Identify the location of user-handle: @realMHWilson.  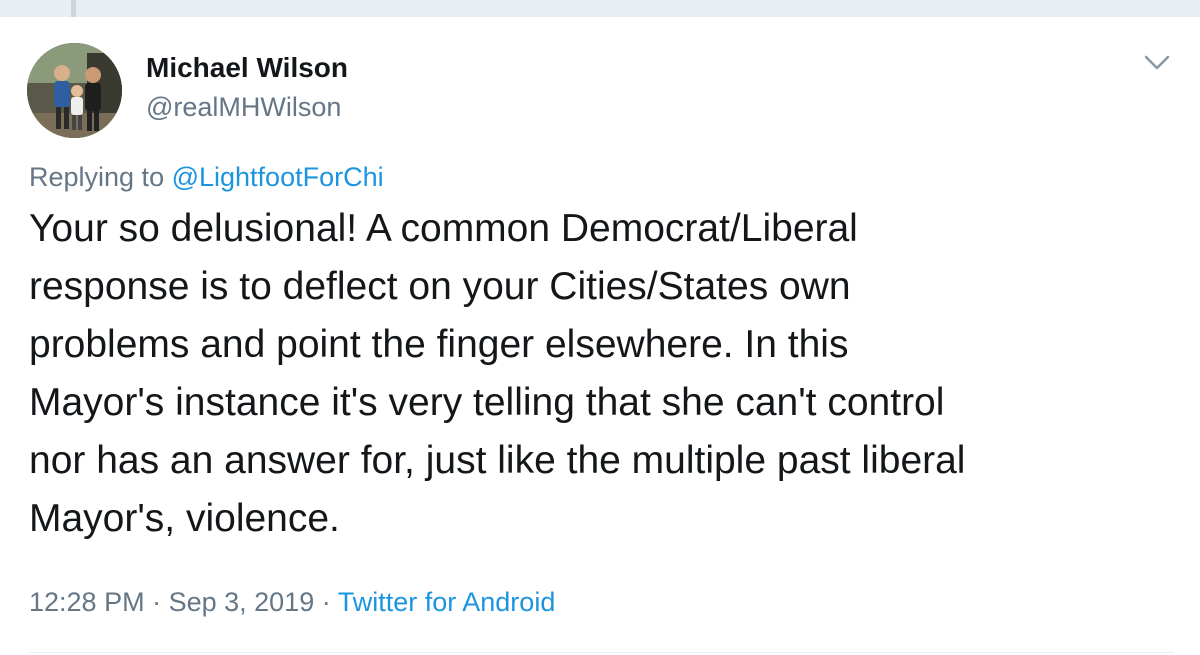
(243, 107).